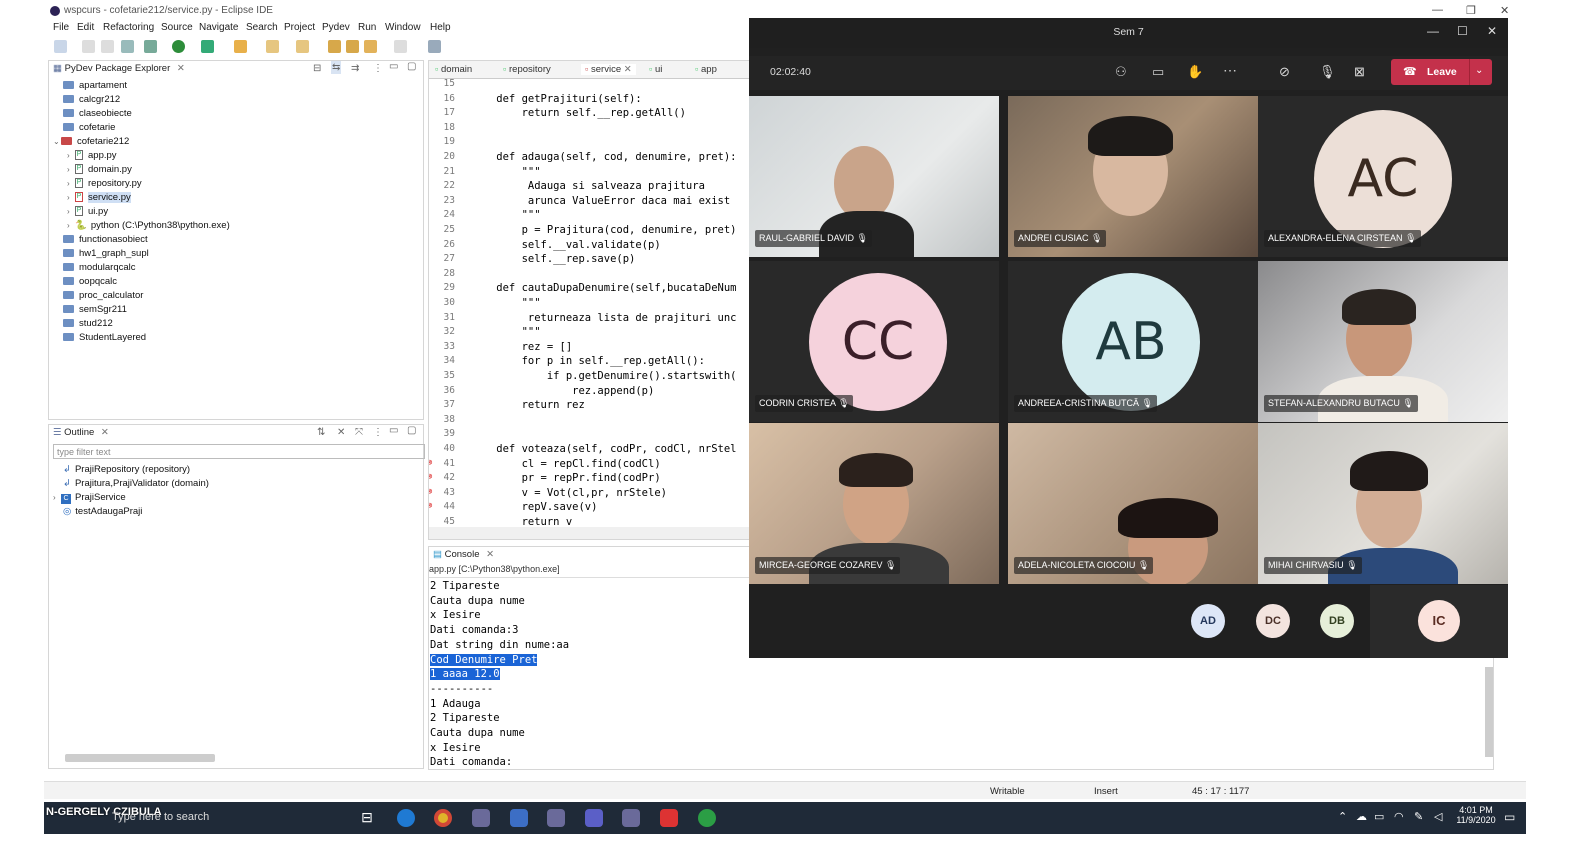  What do you see at coordinates (1195, 72) in the screenshot?
I see `raise-hand-icon: ✋` at bounding box center [1195, 72].